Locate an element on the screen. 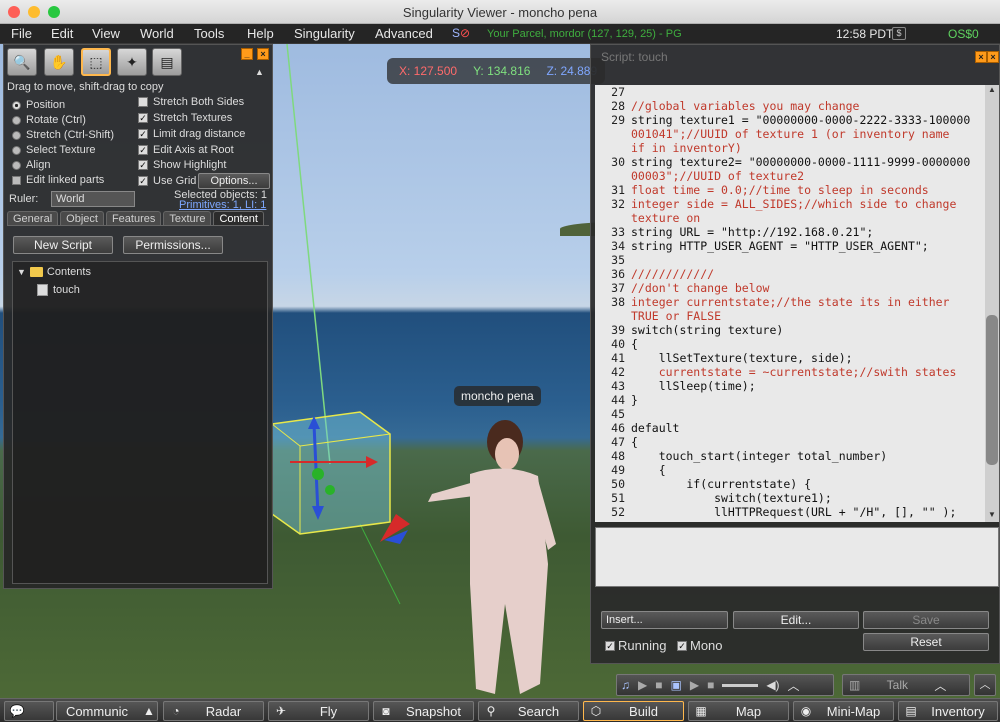  tab-texture: Texture is located at coordinates (187, 218).